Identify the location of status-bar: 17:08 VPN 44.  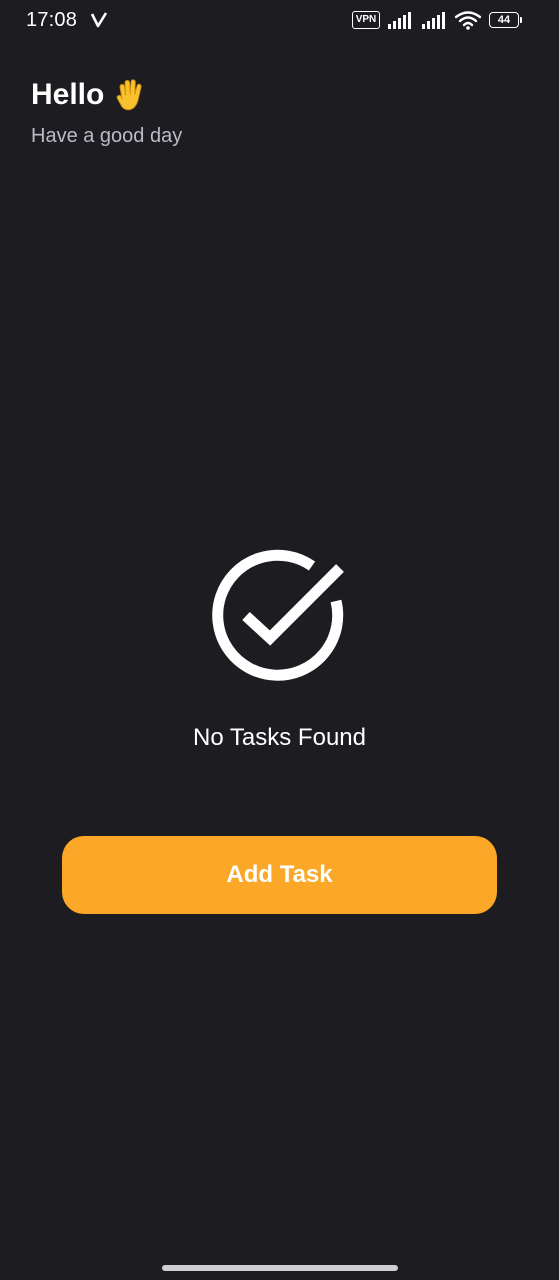
(279, 22).